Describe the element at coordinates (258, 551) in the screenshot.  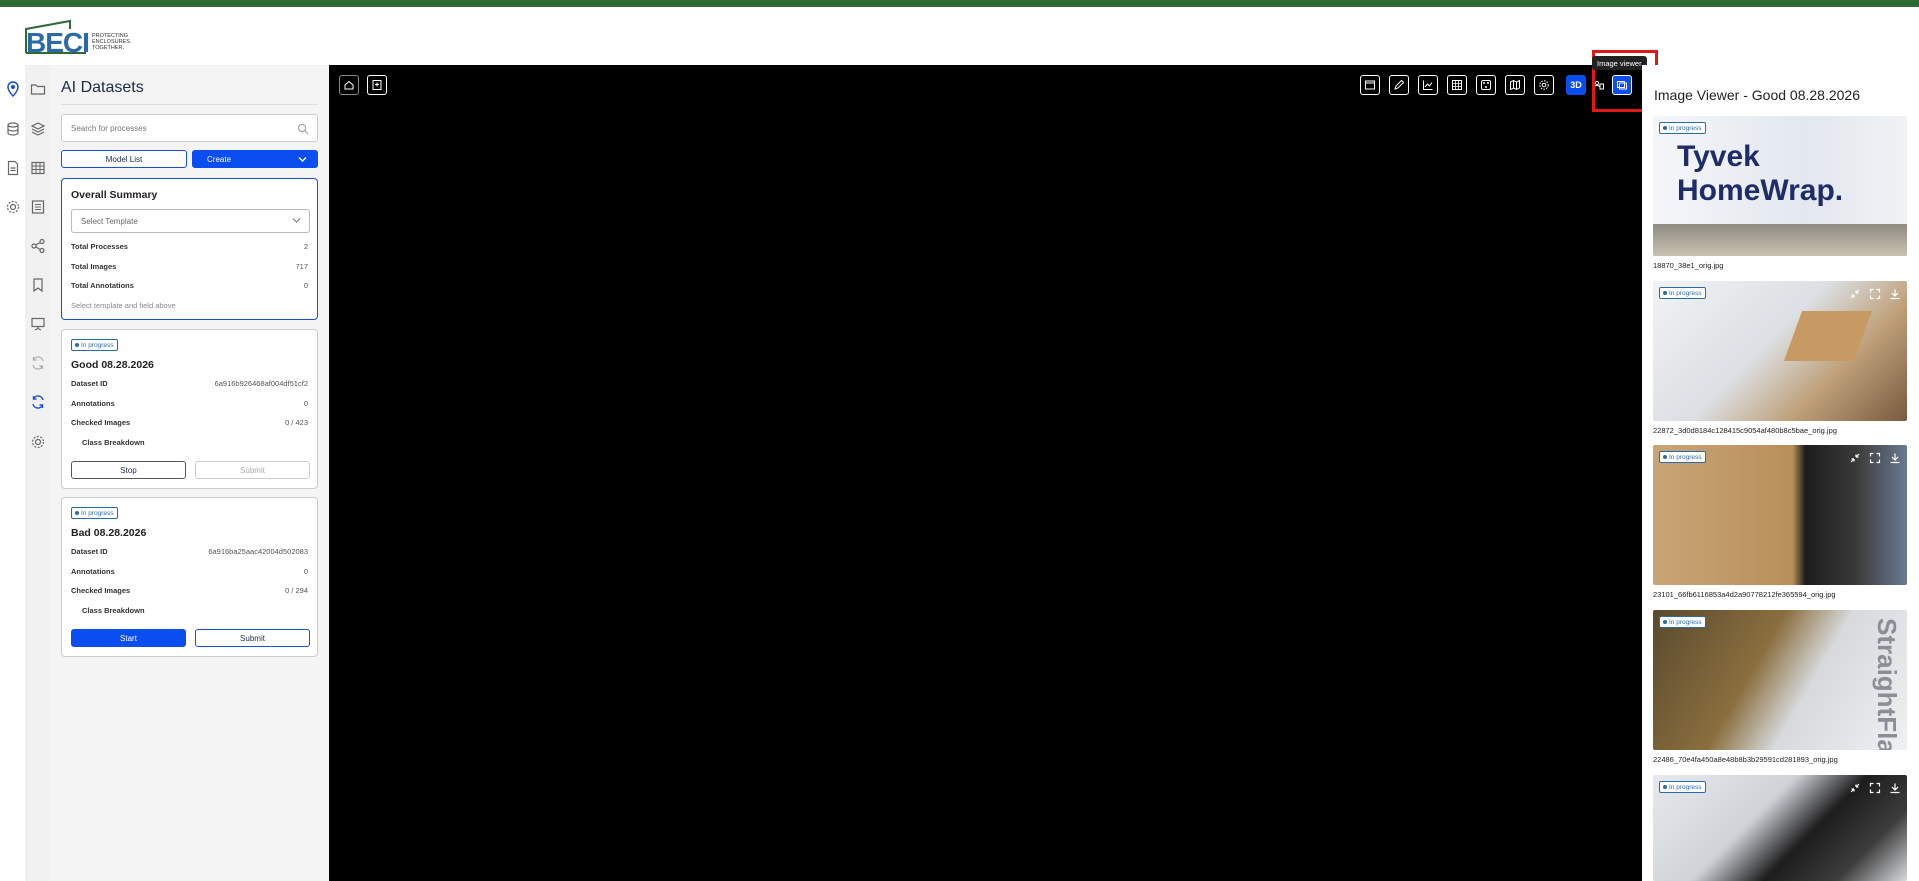
I see `dataset-id-value: 6a916ba25aac42004d502083` at that location.